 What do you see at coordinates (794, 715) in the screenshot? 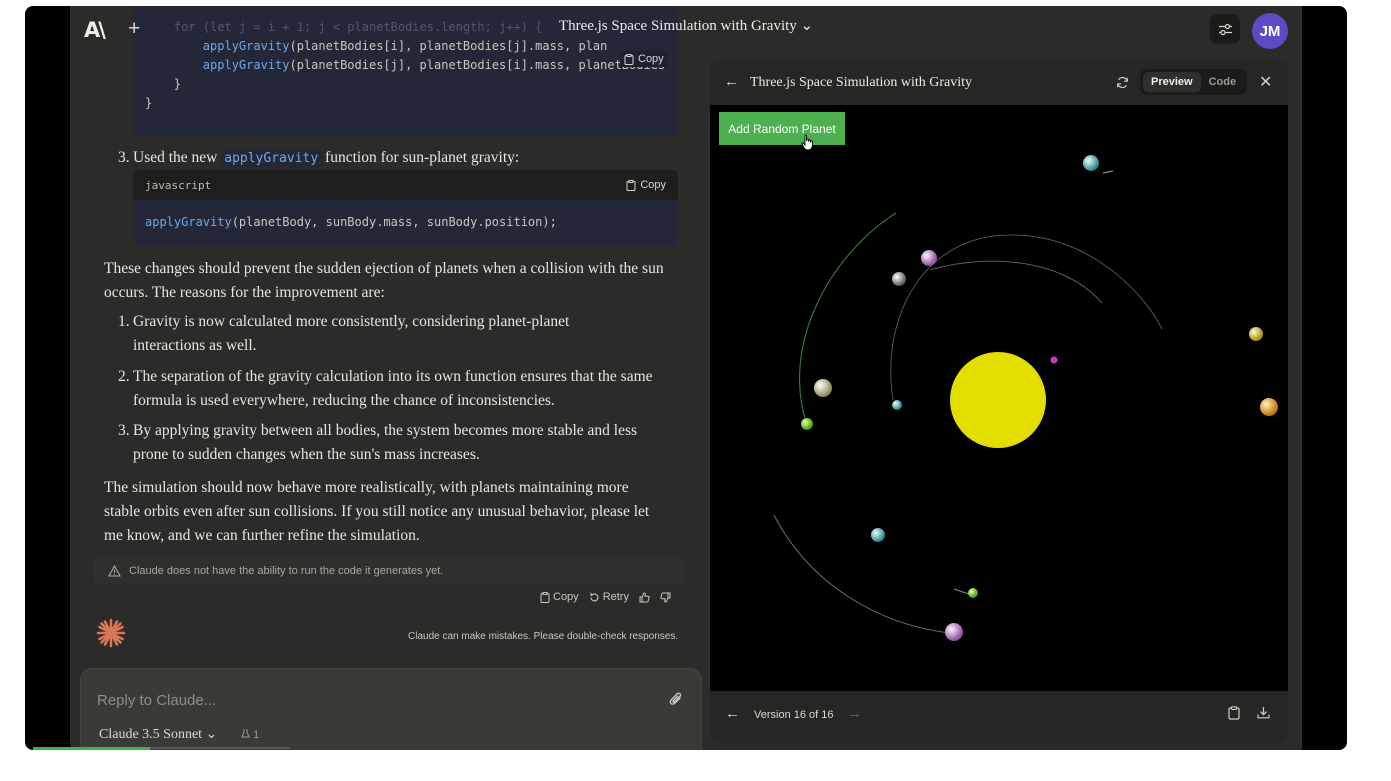
I see `version-indicator: Version 16 of 16` at bounding box center [794, 715].